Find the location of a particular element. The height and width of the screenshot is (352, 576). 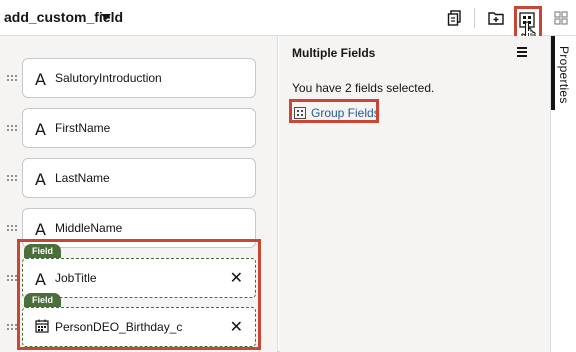

field-card: A LastName is located at coordinates (139, 178).